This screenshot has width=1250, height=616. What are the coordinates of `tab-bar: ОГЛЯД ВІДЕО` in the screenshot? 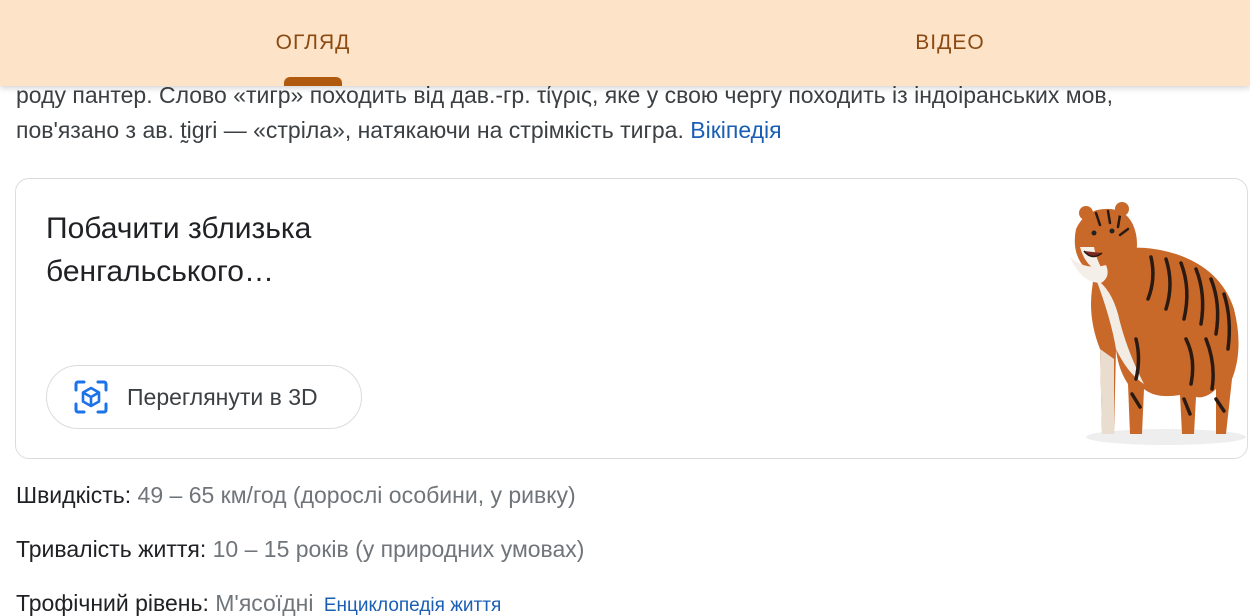 It's located at (625, 43).